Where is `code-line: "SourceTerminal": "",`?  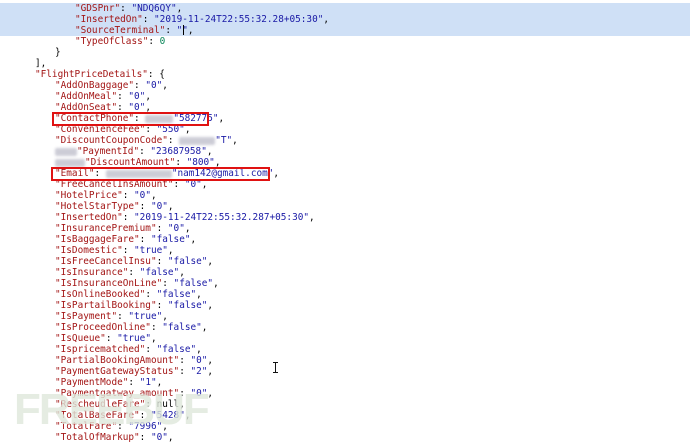 code-line: "SourceTerminal": "", is located at coordinates (345, 30).